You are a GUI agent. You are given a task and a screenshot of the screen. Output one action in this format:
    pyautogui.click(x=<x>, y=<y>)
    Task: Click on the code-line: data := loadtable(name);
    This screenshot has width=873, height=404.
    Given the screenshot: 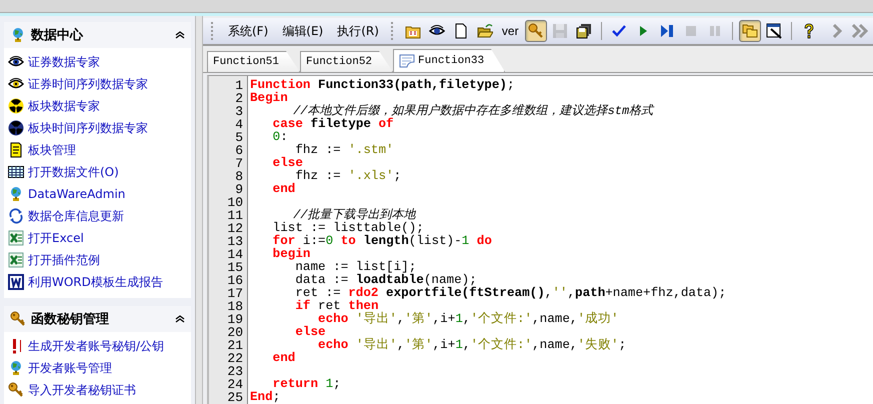 What is the action you would take?
    pyautogui.click(x=385, y=280)
    